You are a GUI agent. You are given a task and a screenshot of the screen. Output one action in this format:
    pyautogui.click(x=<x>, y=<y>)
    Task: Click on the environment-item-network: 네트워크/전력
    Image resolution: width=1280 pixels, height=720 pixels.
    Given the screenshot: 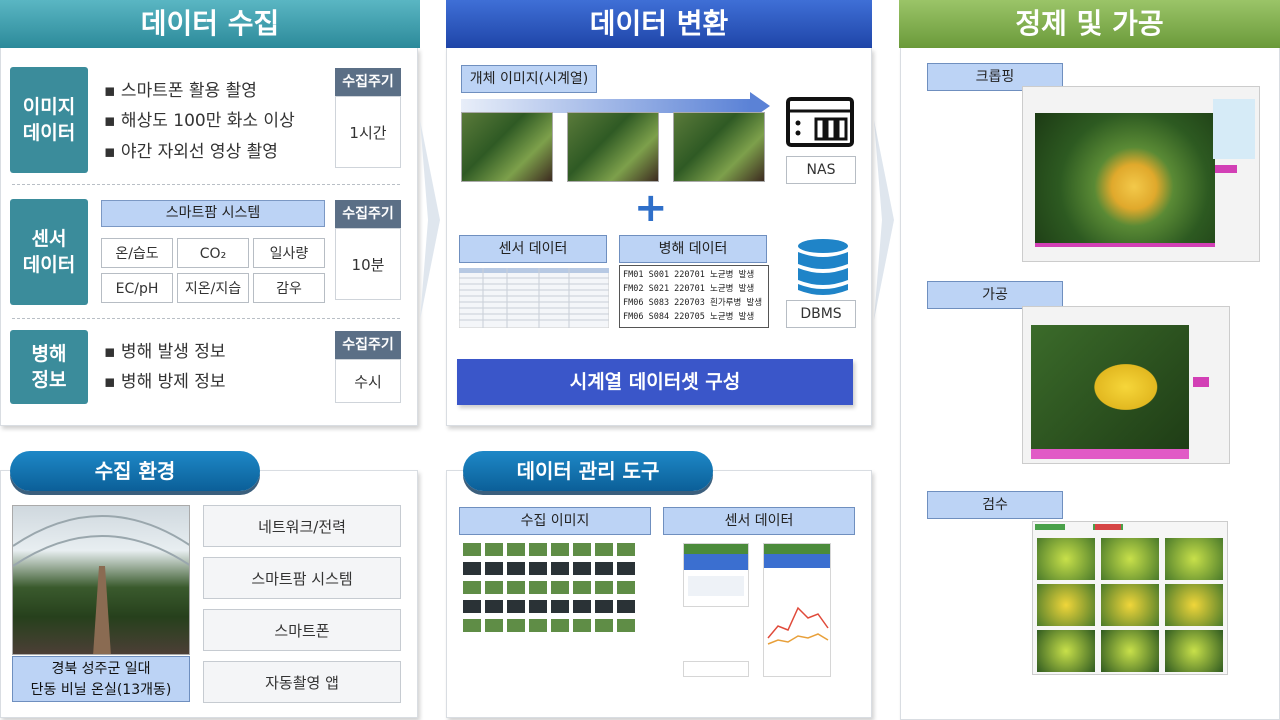 What is the action you would take?
    pyautogui.click(x=302, y=526)
    